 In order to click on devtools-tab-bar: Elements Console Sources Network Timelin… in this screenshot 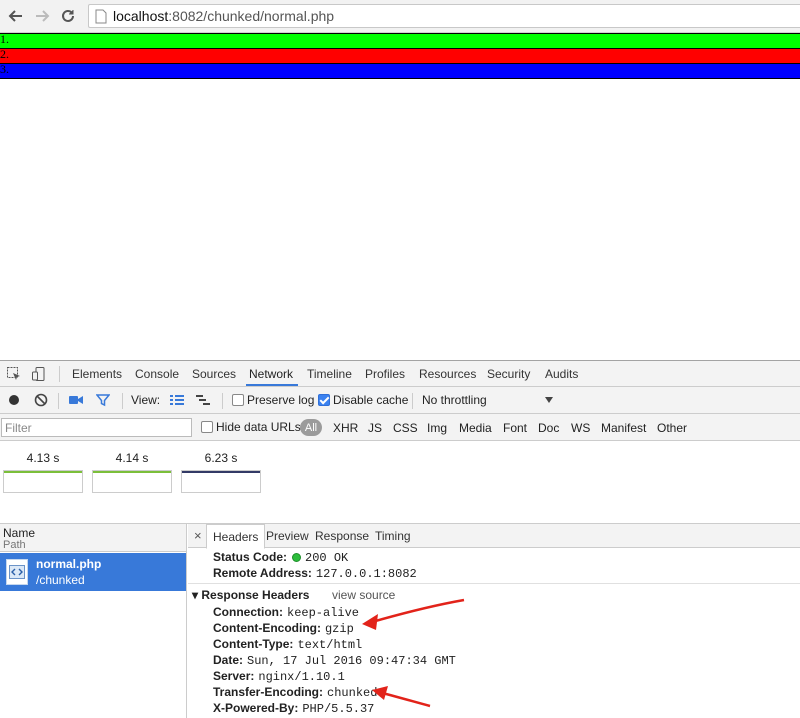, I will do `click(400, 374)`.